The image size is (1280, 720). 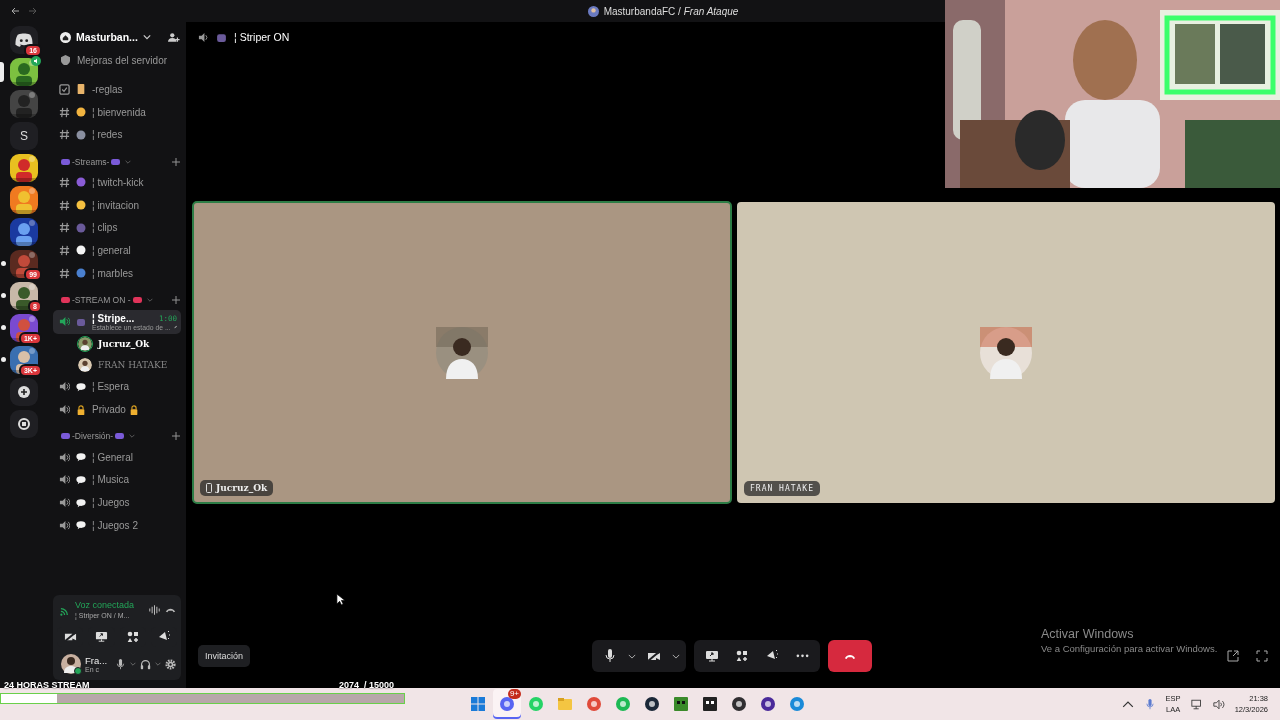 What do you see at coordinates (782, 488) in the screenshot?
I see `participant-name: FRAN HATAKE` at bounding box center [782, 488].